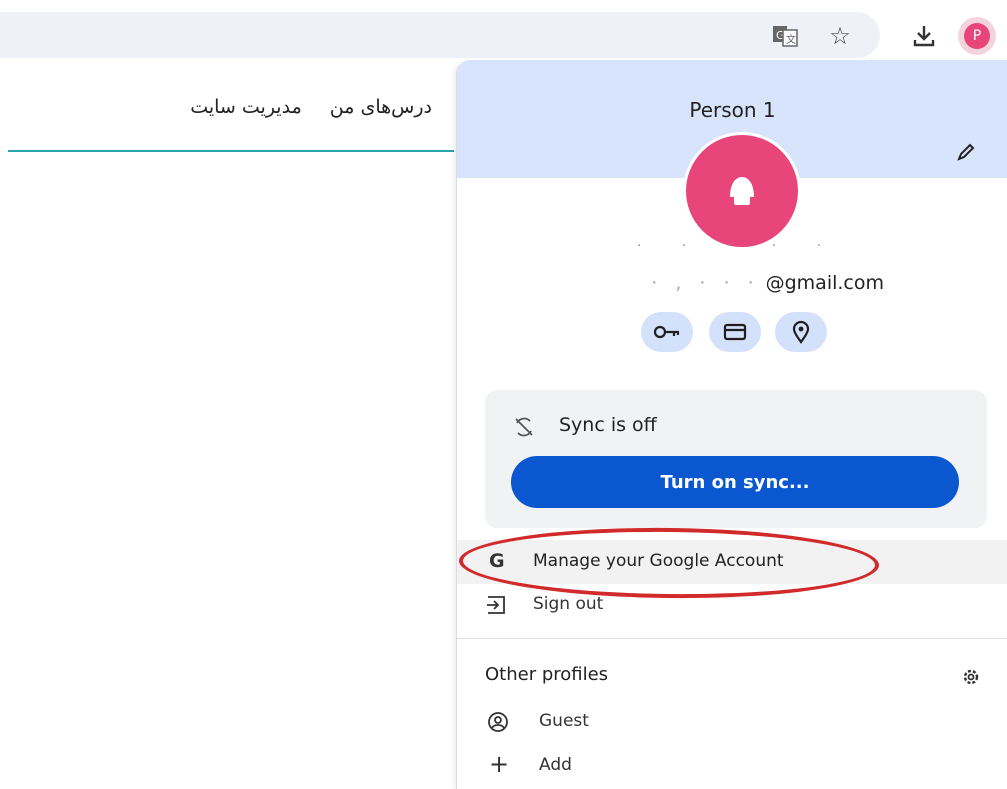 This screenshot has width=1007, height=789. I want to click on translate-icon: G 文, so click(785, 36).